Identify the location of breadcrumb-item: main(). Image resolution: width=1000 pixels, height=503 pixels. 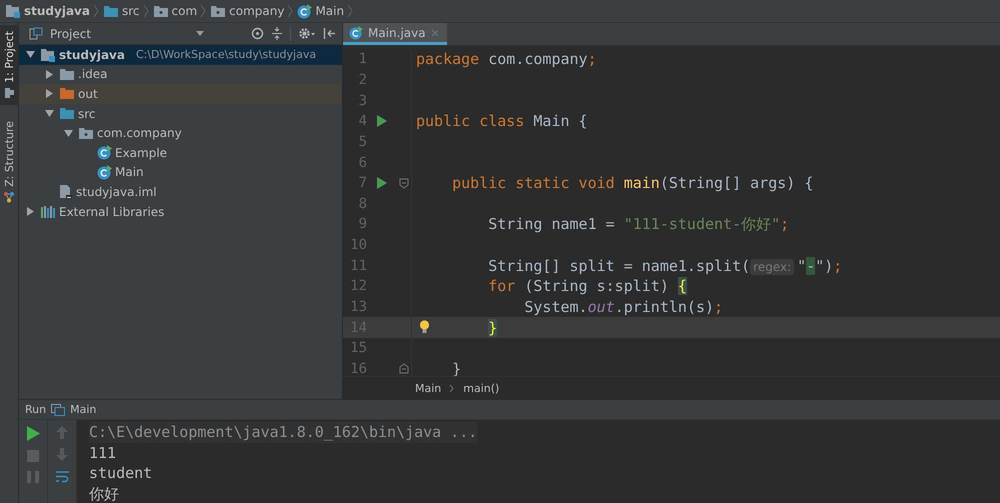
(481, 388).